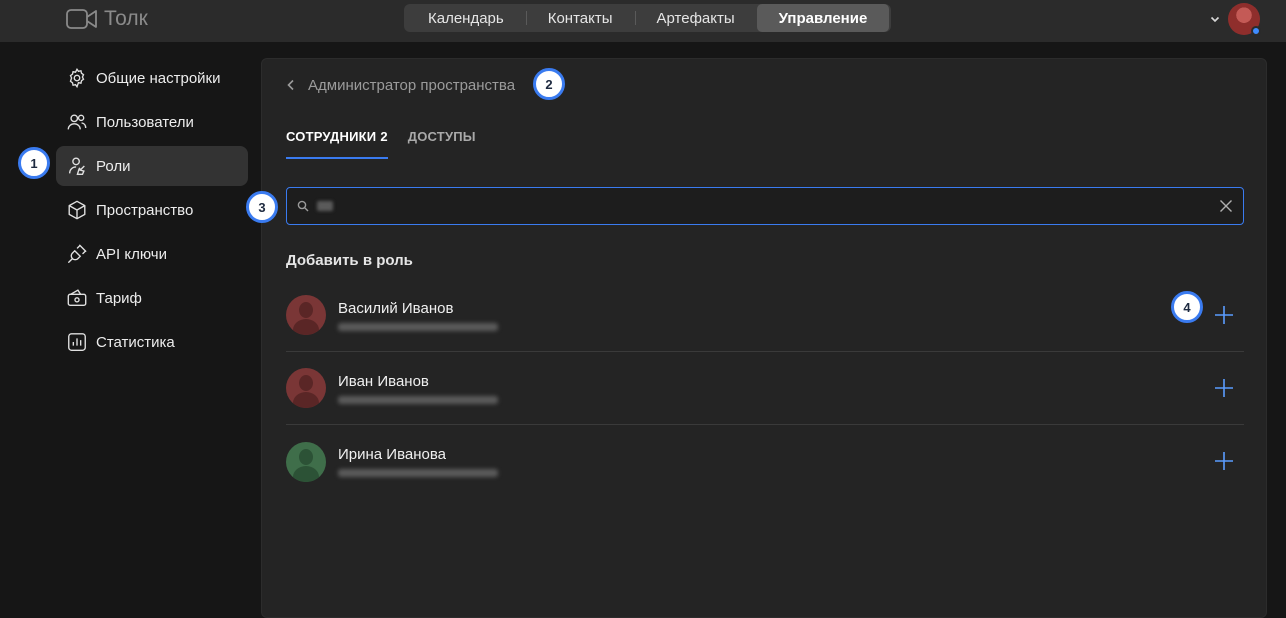  I want to click on chevron-left-icon, so click(291, 85).